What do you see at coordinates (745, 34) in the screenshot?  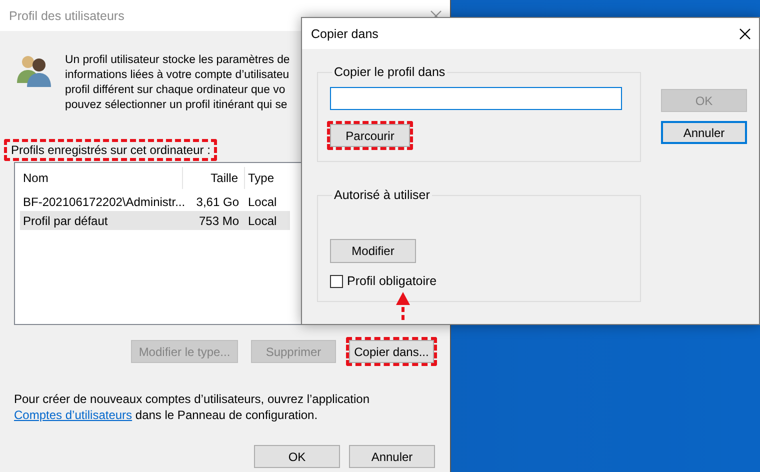 I see `close-icon` at bounding box center [745, 34].